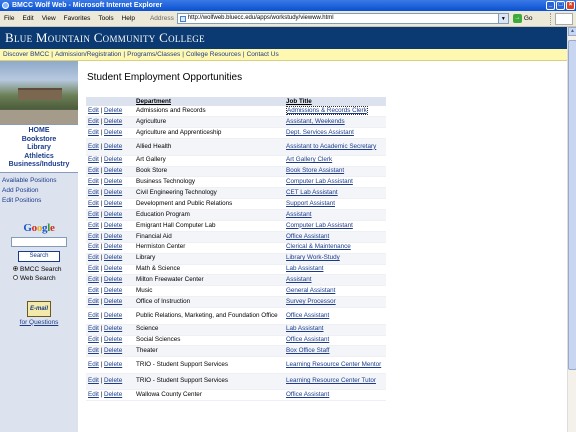 This screenshot has width=576, height=432. What do you see at coordinates (315, 121) in the screenshot?
I see `job-title-link: Assistant, Weekends` at bounding box center [315, 121].